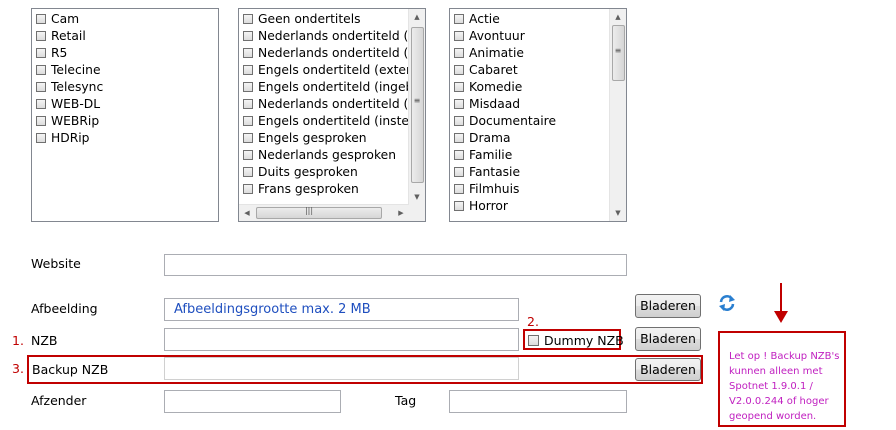 The height and width of the screenshot is (430, 896). I want to click on genre-item: Familie, so click(530, 155).